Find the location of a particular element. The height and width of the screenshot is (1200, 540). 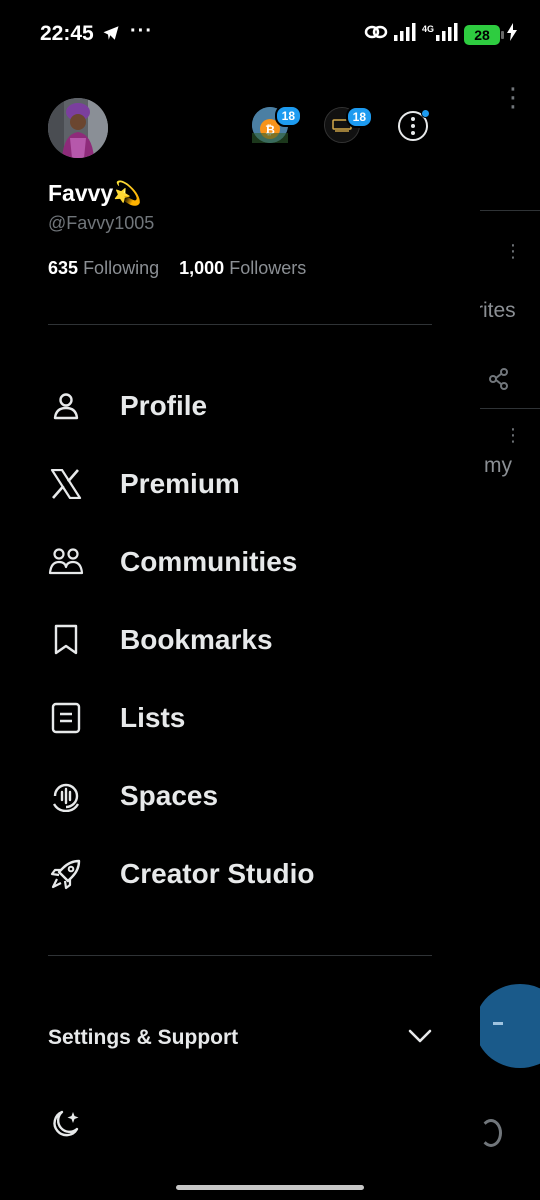

more-vertical-icon is located at coordinates (413, 126).